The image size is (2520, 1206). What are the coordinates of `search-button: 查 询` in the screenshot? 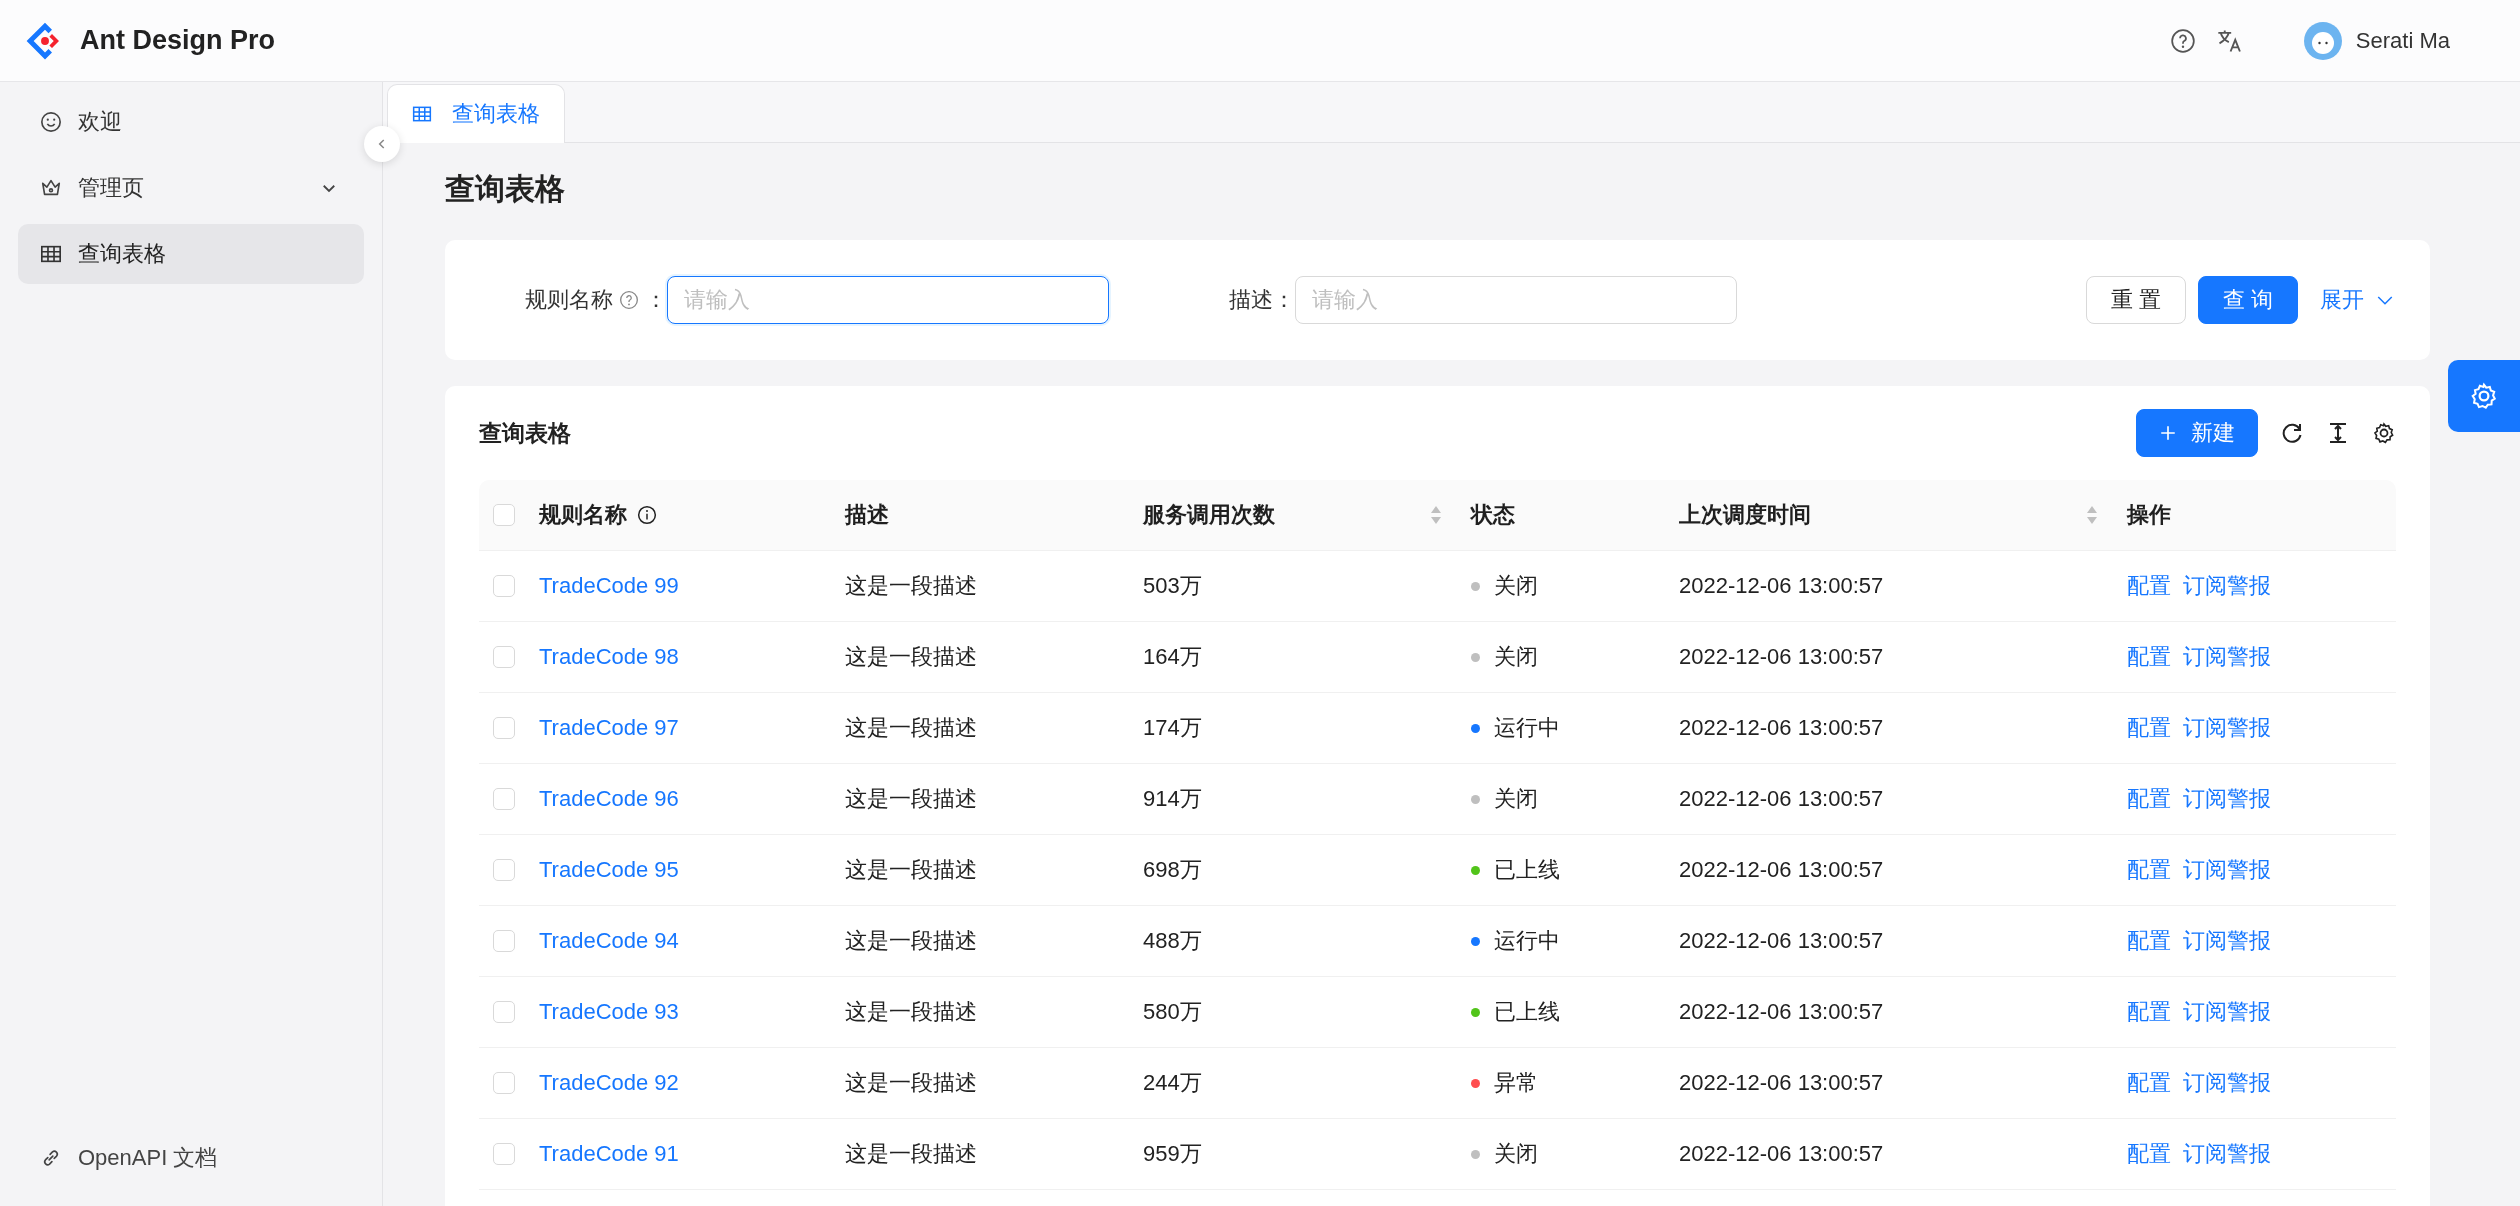 It's located at (2247, 300).